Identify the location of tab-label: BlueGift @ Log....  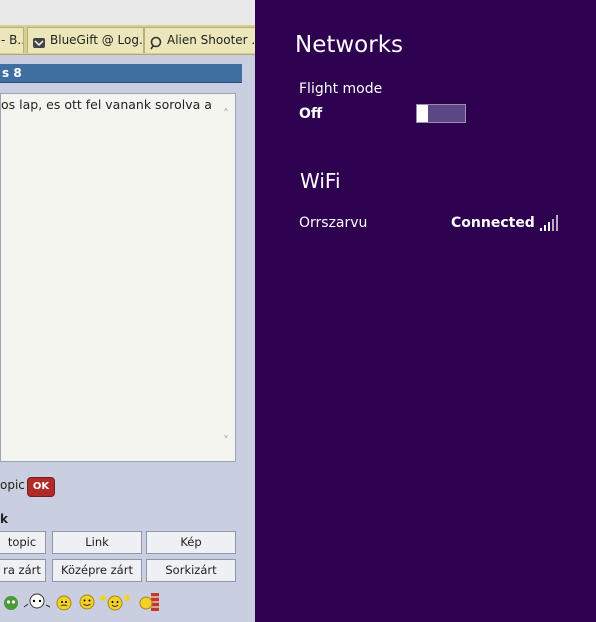
(97, 40).